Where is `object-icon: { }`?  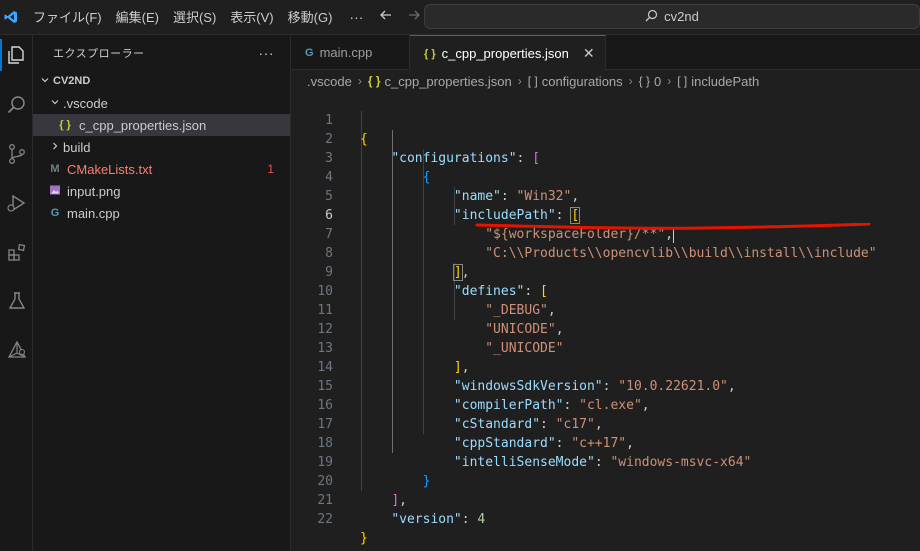 object-icon: { } is located at coordinates (644, 81).